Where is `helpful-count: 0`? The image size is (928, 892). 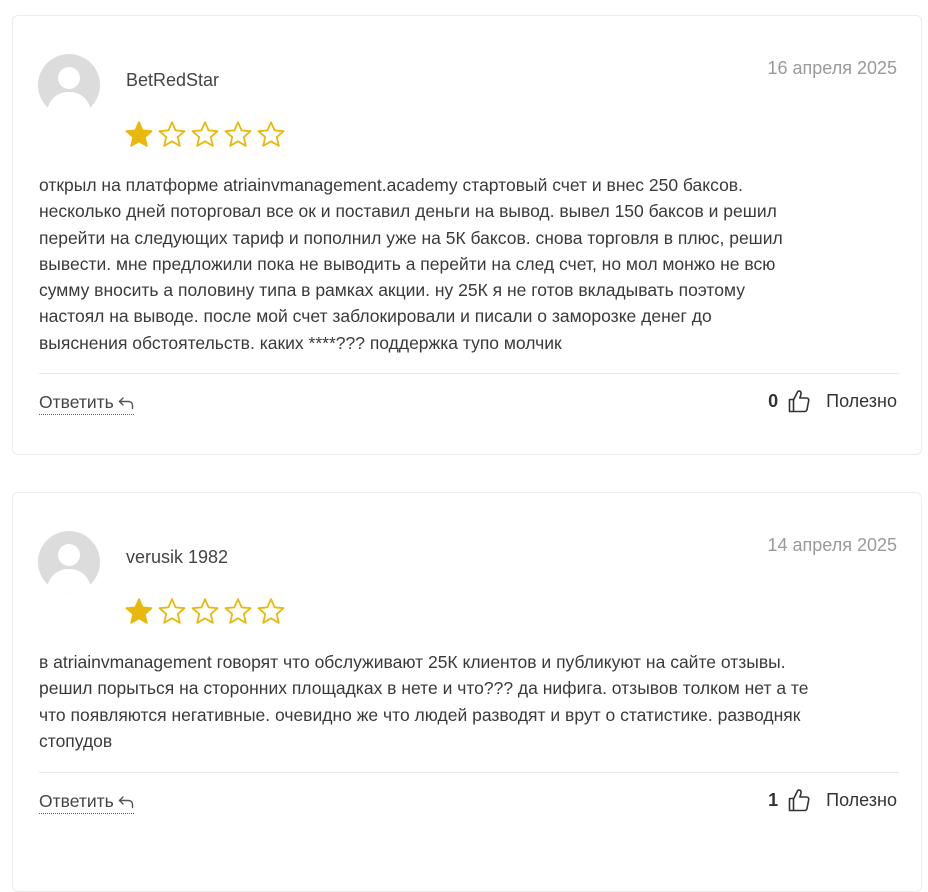 helpful-count: 0 is located at coordinates (773, 400).